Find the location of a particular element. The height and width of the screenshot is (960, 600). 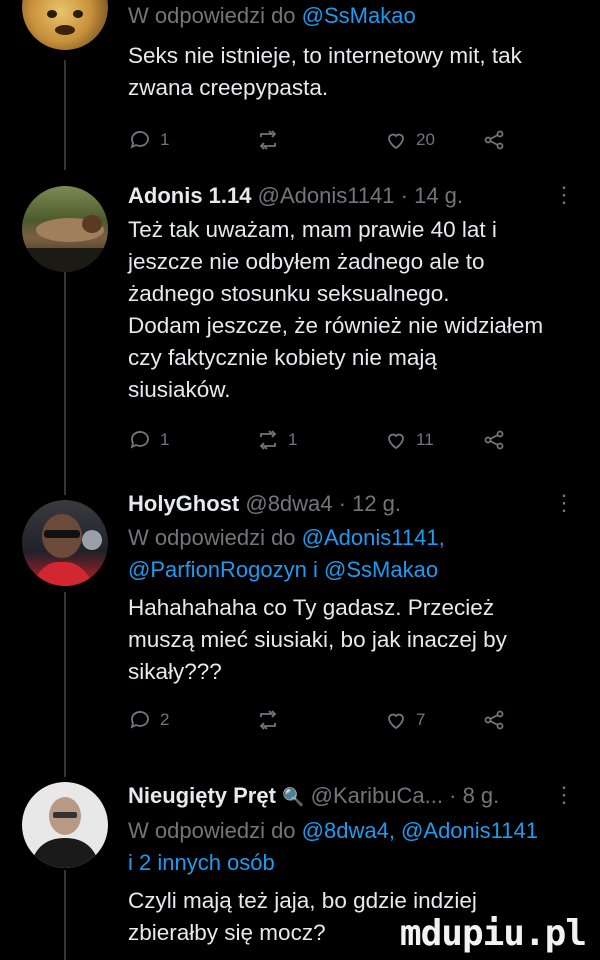

tweet-text-line: zwana creepypasta. is located at coordinates (228, 87).